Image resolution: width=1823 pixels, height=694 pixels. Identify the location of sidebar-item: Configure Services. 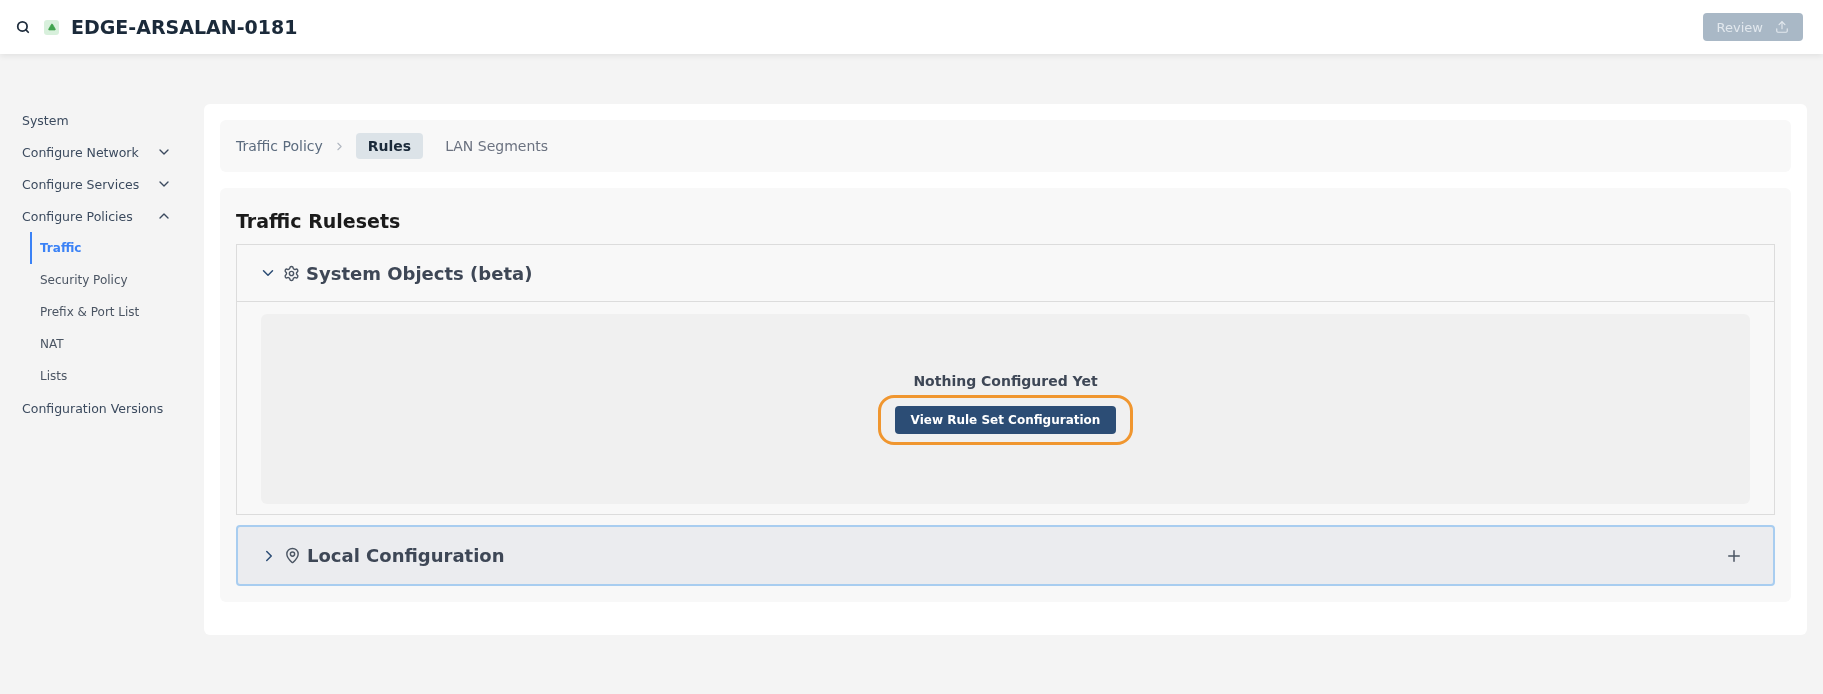
(93, 184).